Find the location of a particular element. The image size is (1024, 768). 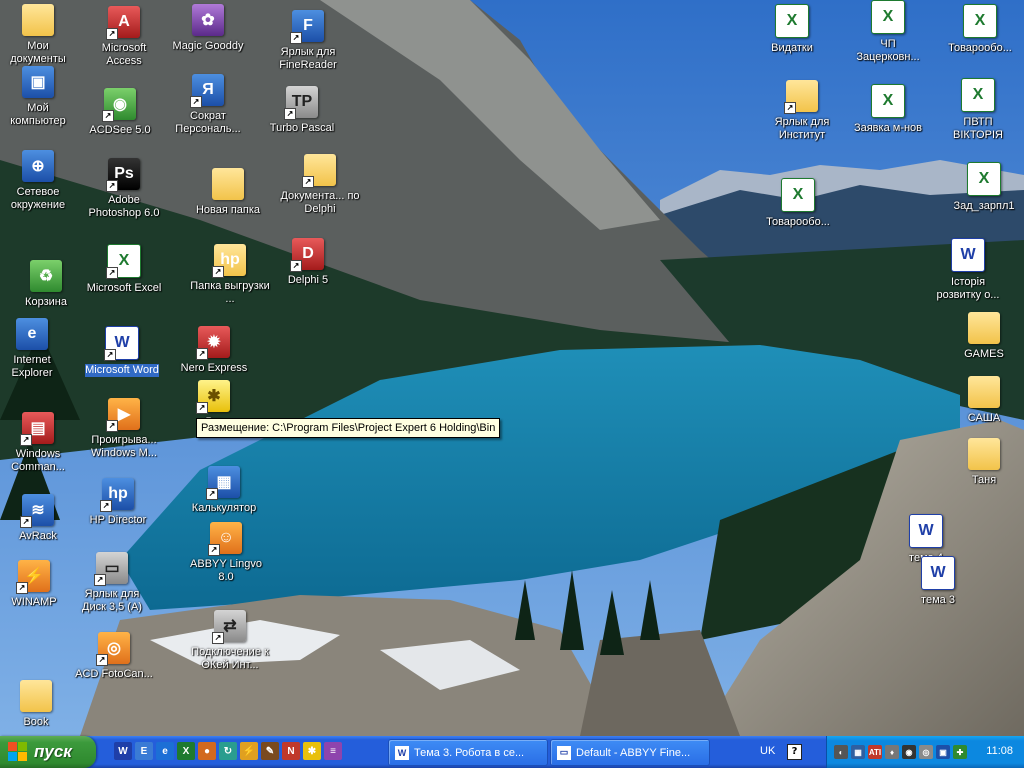

tray-antivirus-icon: ♦ is located at coordinates (892, 752).